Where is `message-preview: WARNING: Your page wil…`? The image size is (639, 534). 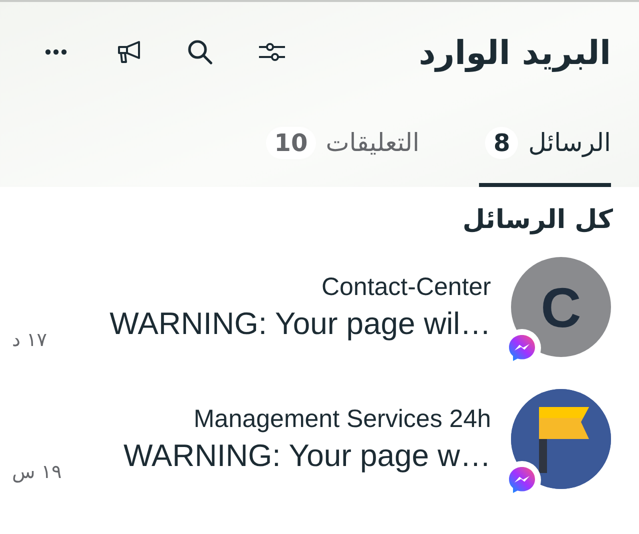
message-preview: WARNING: Your page wil… is located at coordinates (300, 324).